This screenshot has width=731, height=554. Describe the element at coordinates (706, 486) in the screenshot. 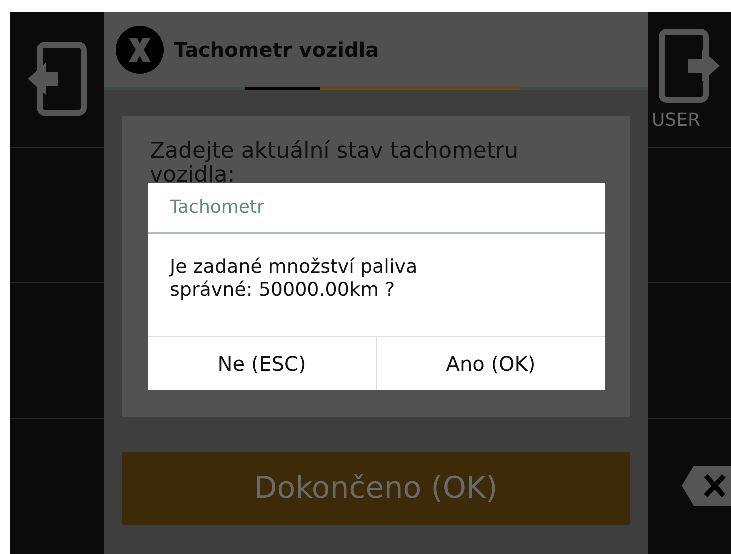

I see `backspace-icon` at that location.